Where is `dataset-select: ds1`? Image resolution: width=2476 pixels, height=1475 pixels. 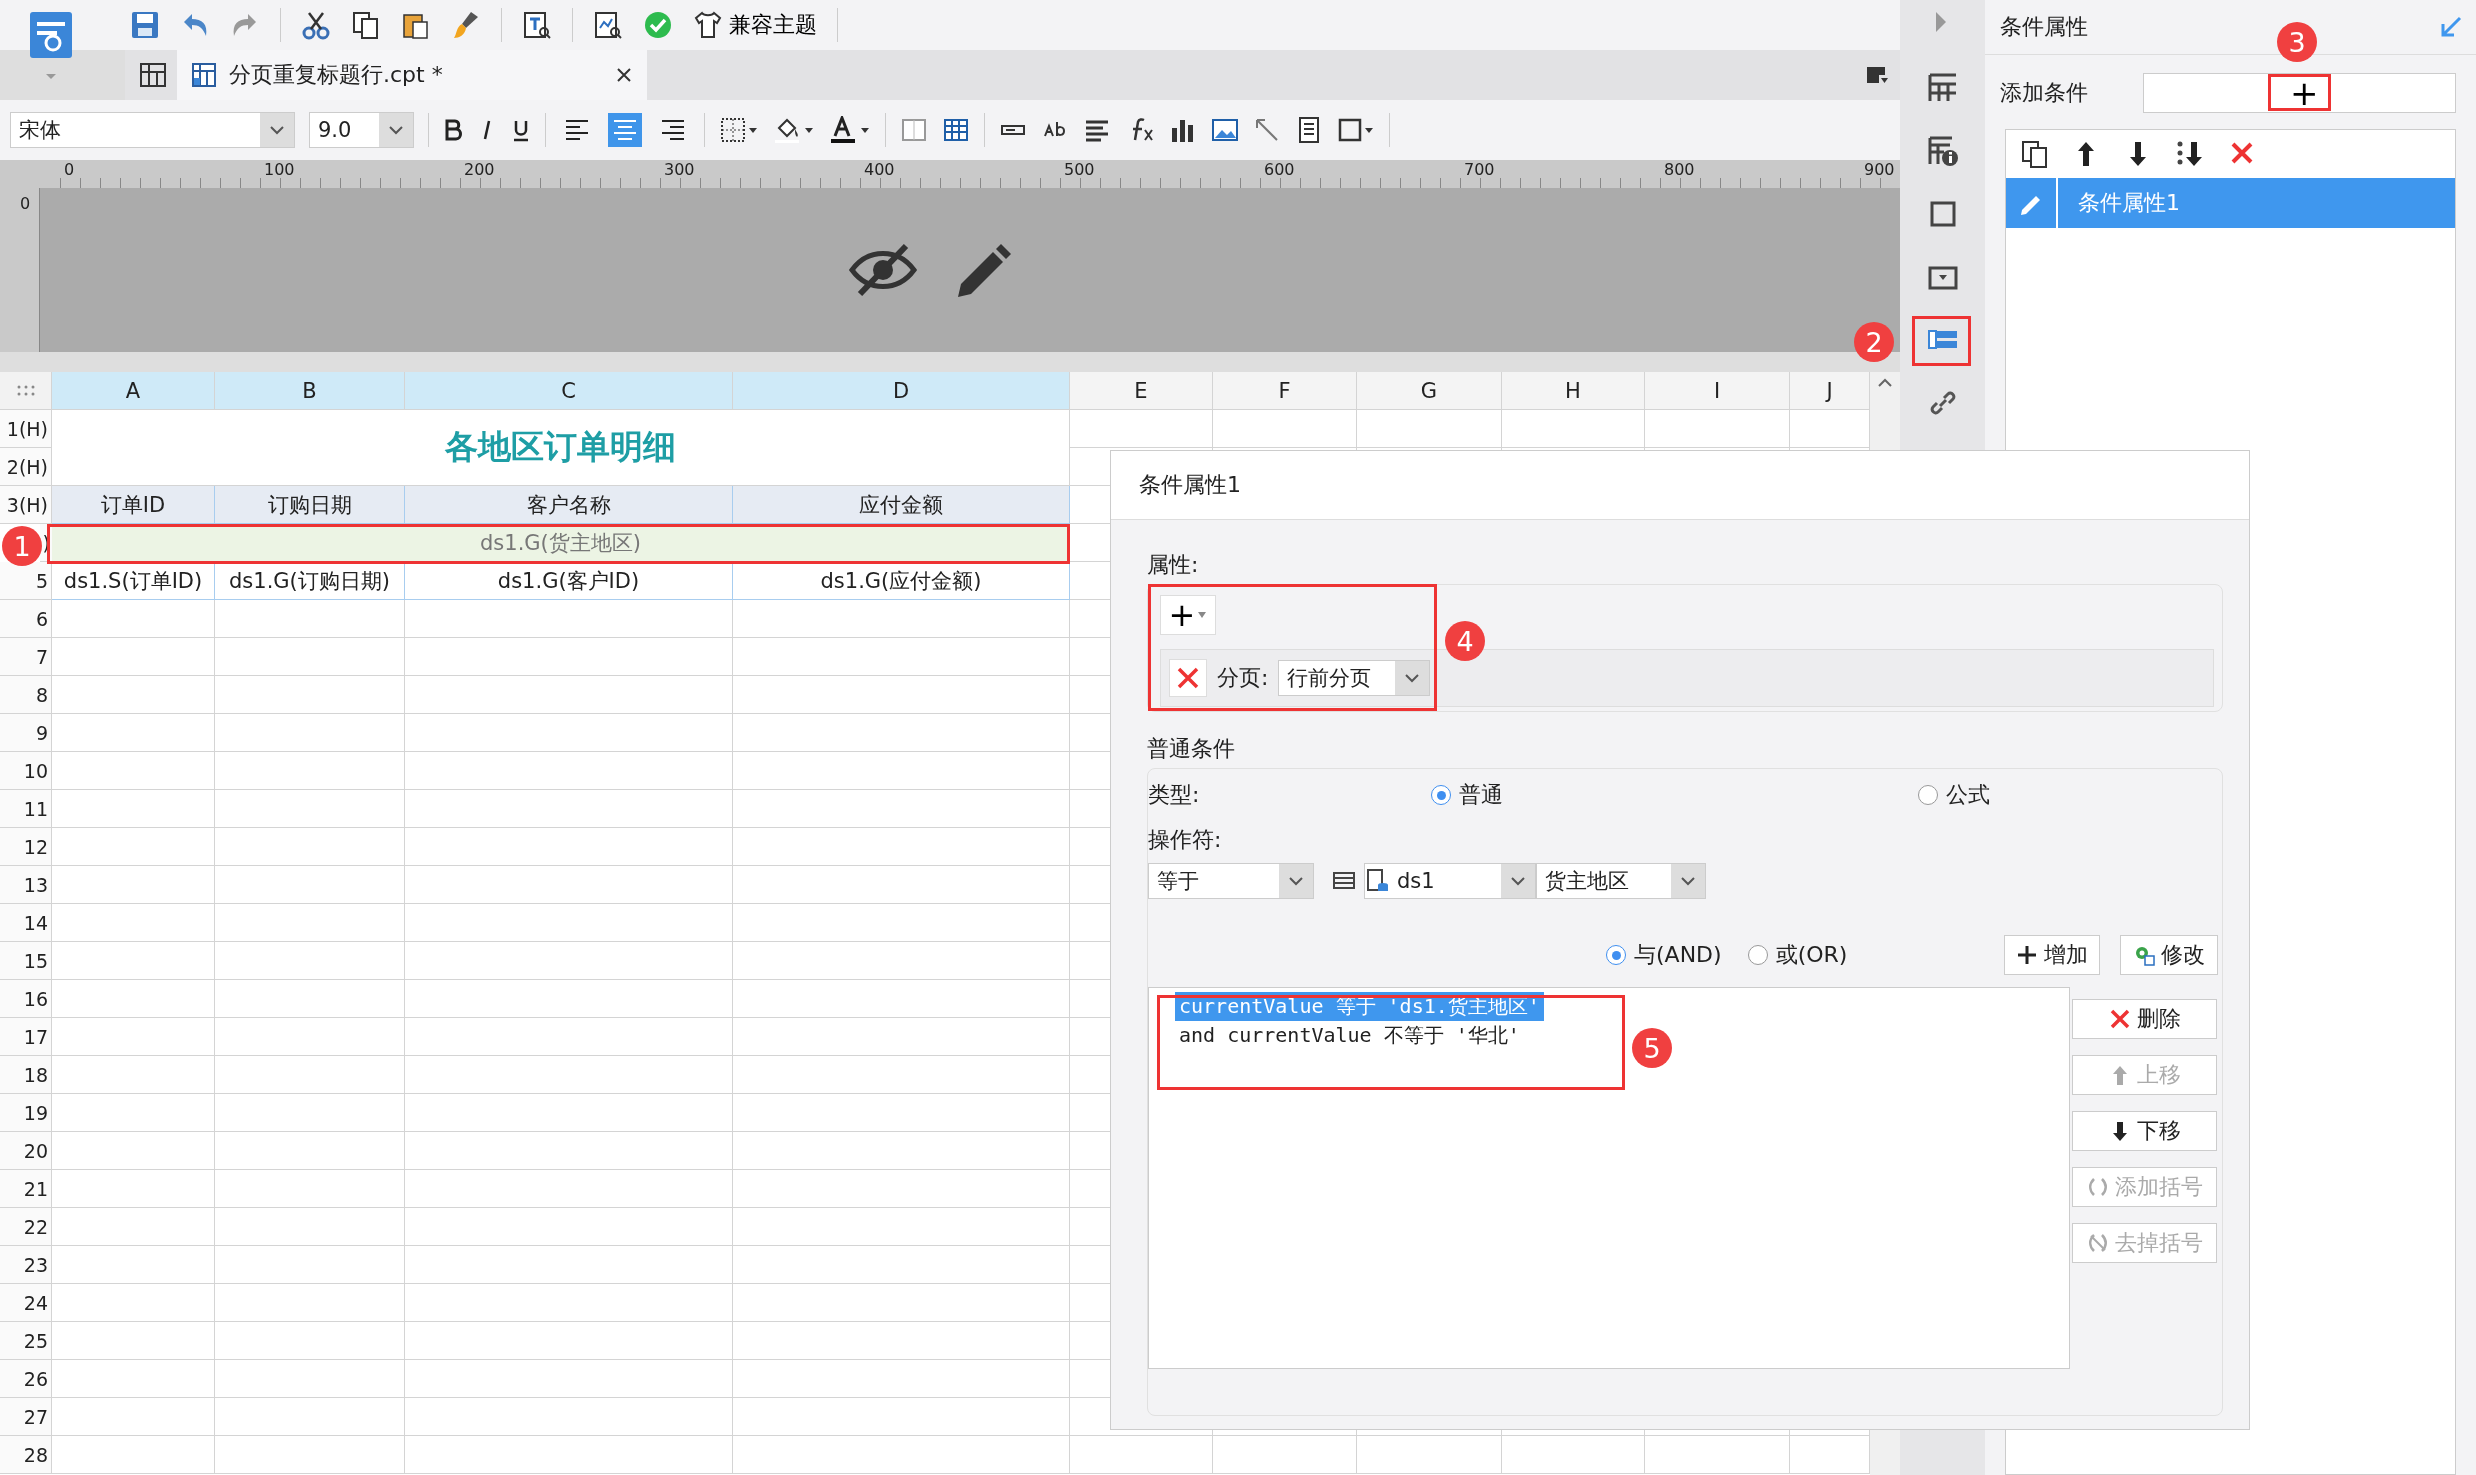
dataset-select: ds1 is located at coordinates (1450, 881).